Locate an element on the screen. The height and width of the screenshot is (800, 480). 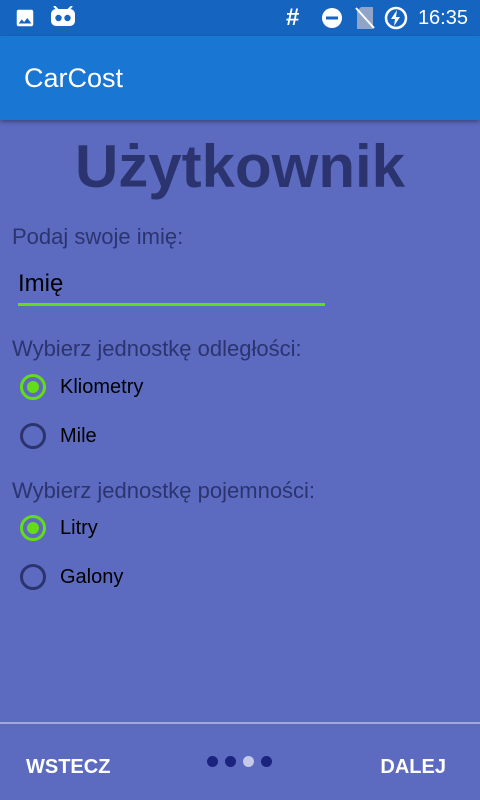
android-icon is located at coordinates (63, 16).